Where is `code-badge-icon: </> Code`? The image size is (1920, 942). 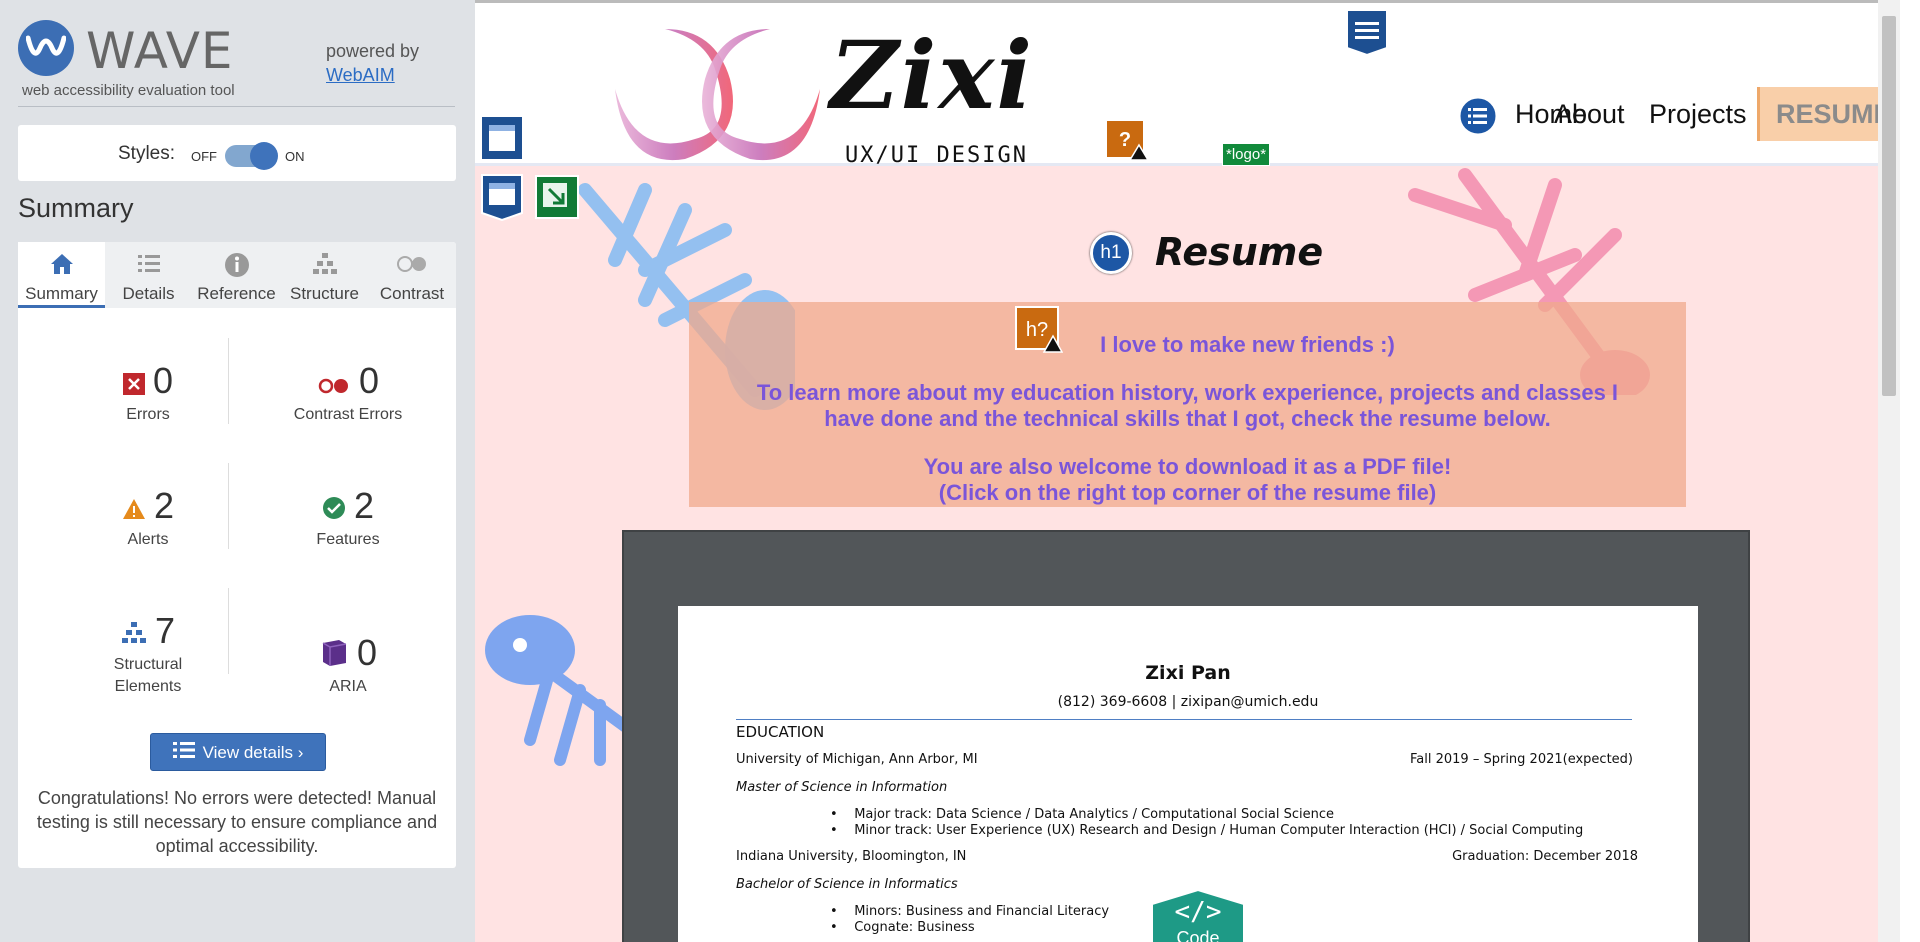 code-badge-icon: </> Code is located at coordinates (1198, 915).